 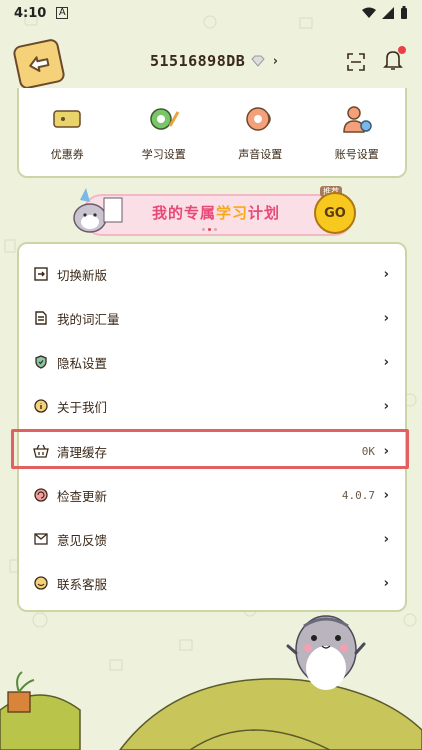 I want to click on banner-title-end: 计划, so click(x=264, y=213).